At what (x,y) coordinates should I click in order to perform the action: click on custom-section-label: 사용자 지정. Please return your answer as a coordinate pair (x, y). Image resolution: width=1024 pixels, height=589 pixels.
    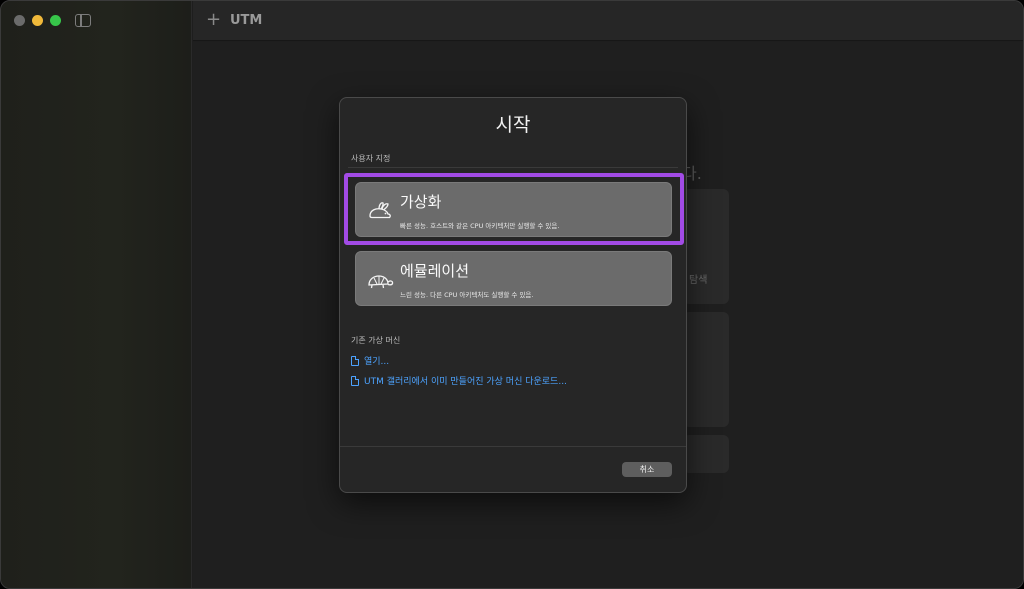
    Looking at the image, I should click on (371, 158).